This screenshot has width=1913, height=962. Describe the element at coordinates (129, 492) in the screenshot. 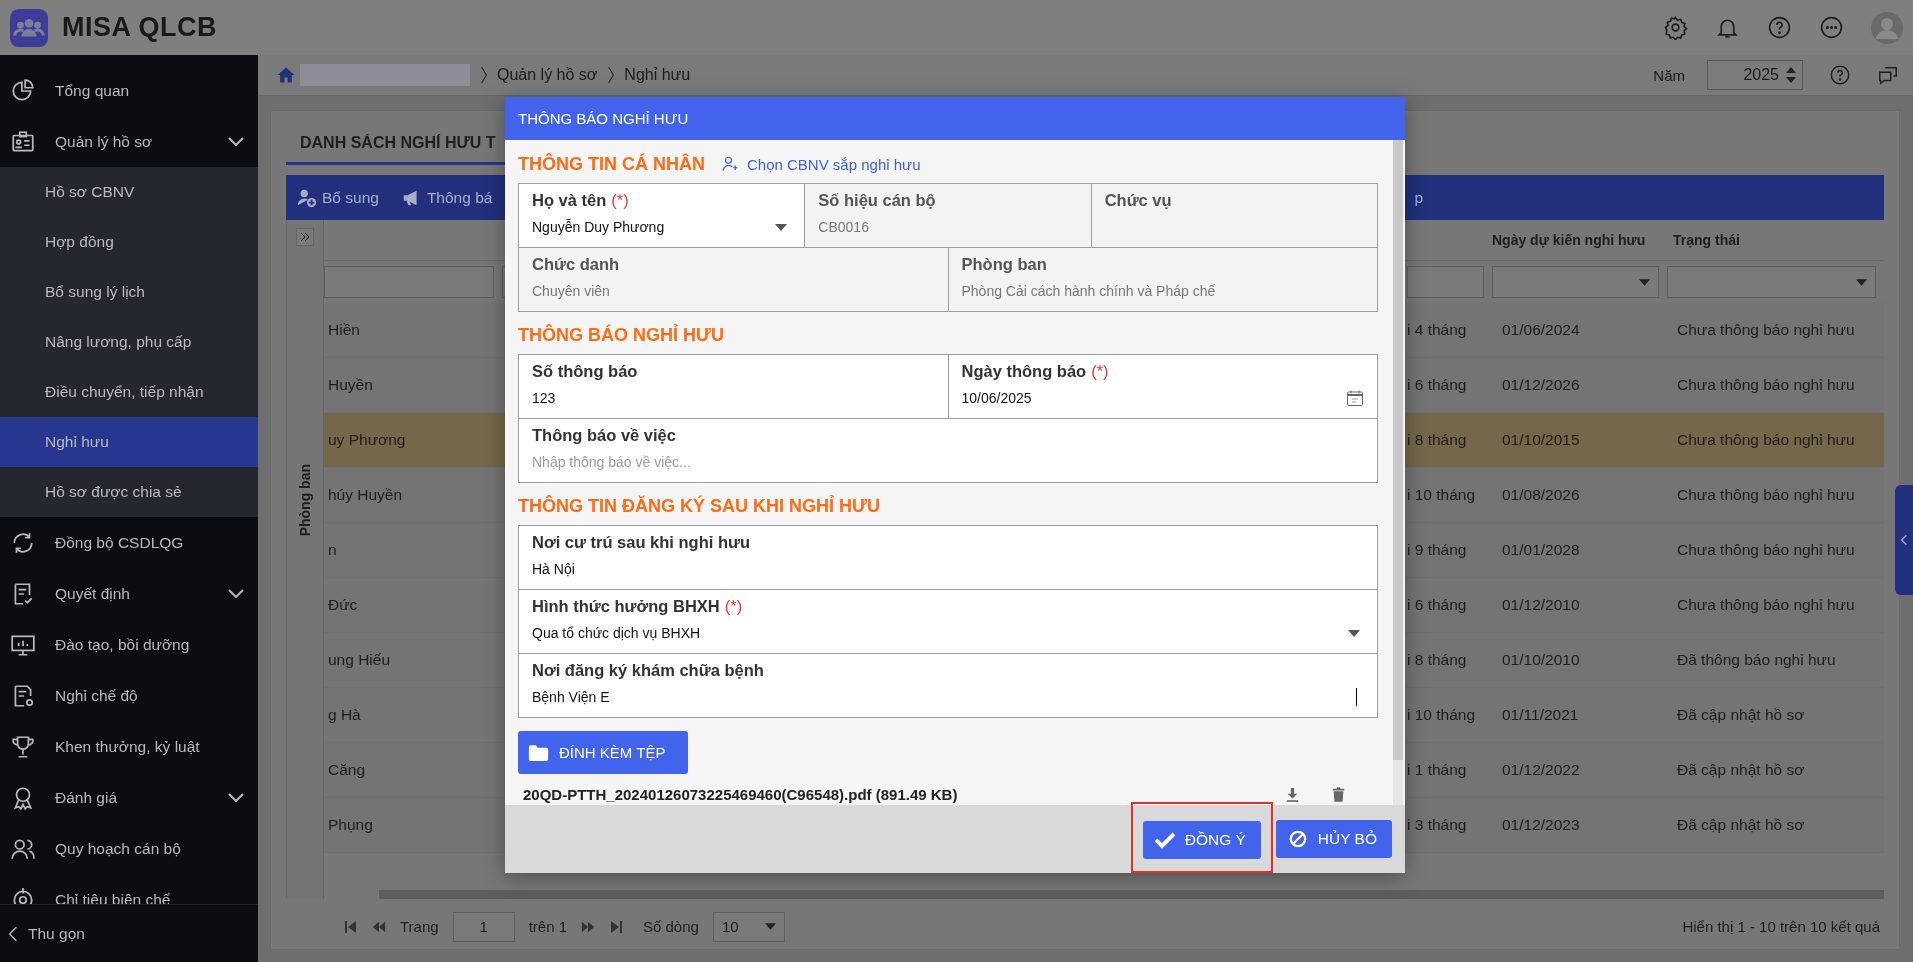

I see `sidebar-subitem: Hồ sơ được chia sẻ` at that location.